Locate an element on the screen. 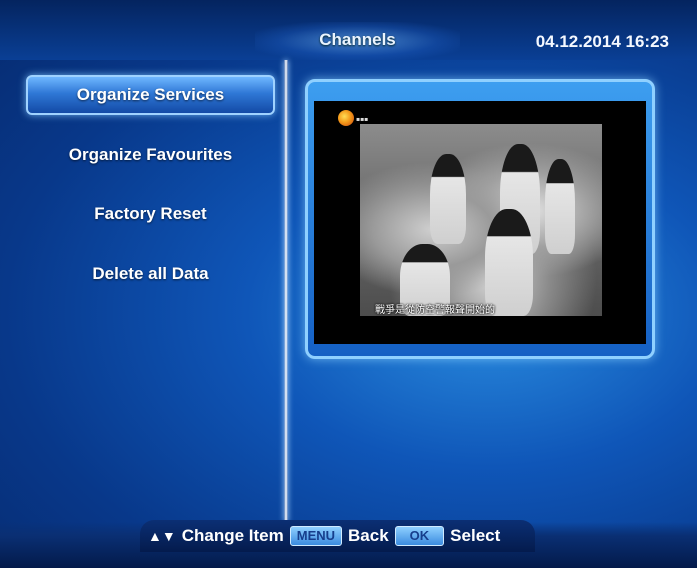 This screenshot has width=697, height=568. menu-item-factory-reset: Factory Reset is located at coordinates (150, 214).